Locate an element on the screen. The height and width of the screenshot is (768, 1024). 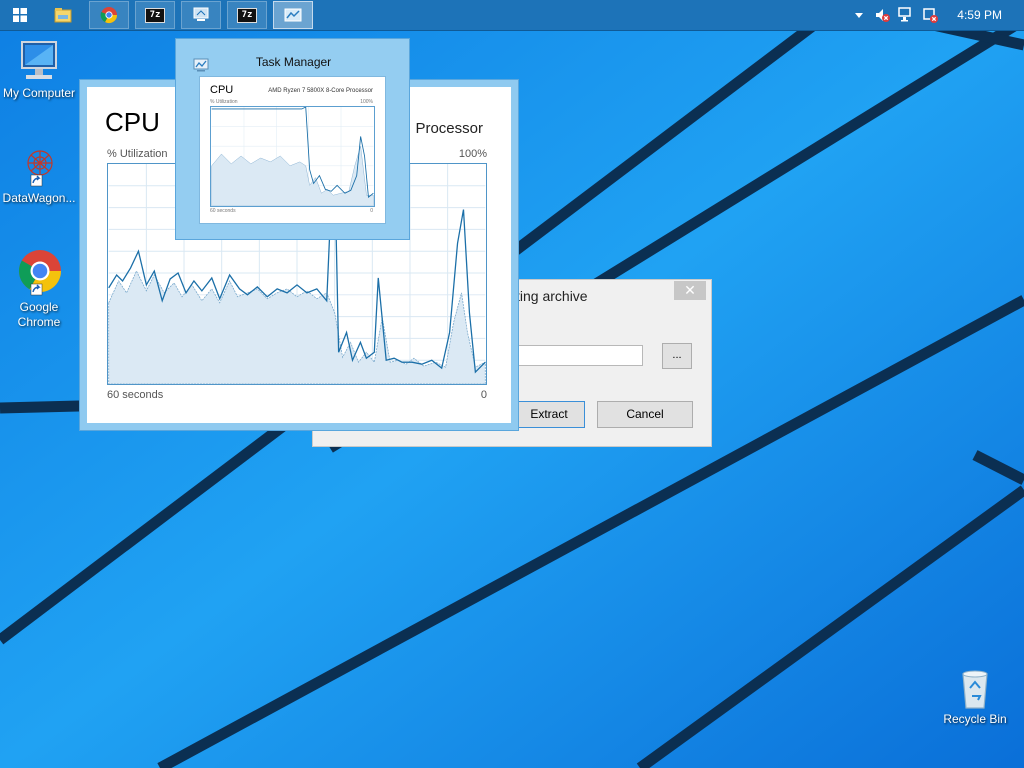
time-window-label: 60 seconds is located at coordinates (135, 395).